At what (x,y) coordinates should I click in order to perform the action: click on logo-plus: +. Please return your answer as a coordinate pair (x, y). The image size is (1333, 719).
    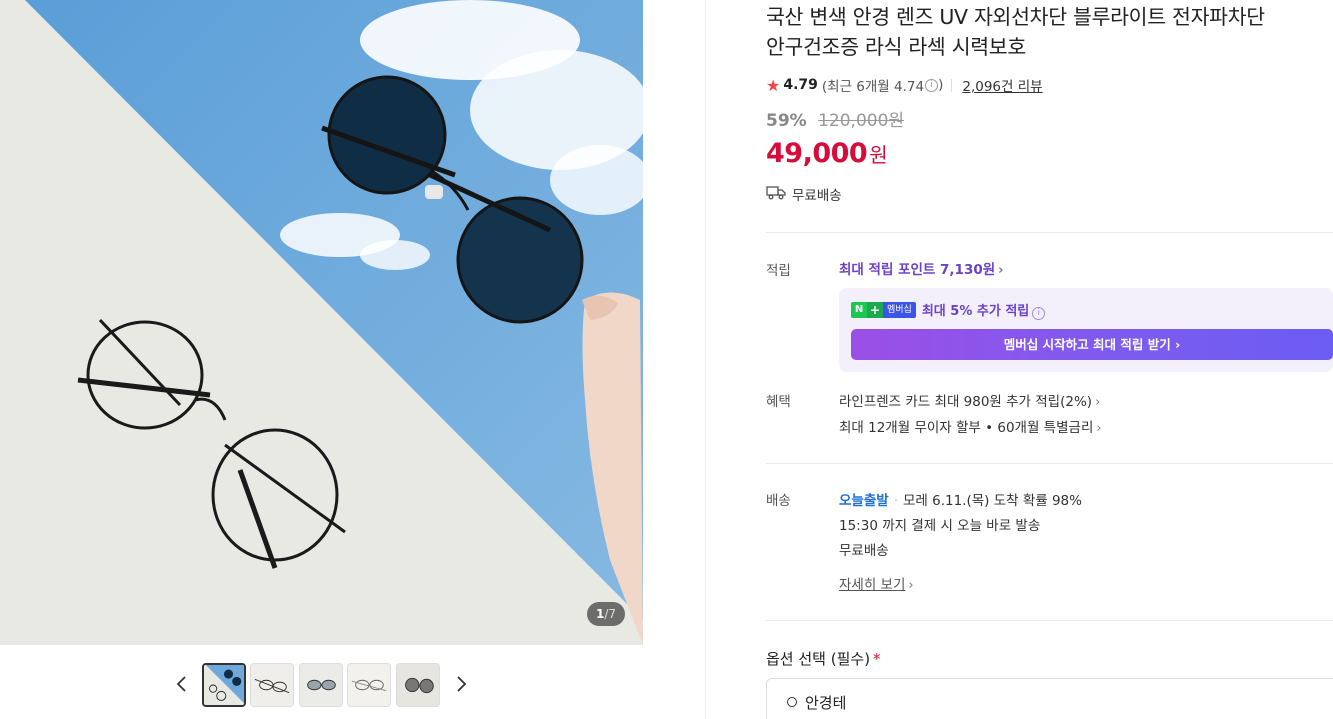
    Looking at the image, I should click on (875, 310).